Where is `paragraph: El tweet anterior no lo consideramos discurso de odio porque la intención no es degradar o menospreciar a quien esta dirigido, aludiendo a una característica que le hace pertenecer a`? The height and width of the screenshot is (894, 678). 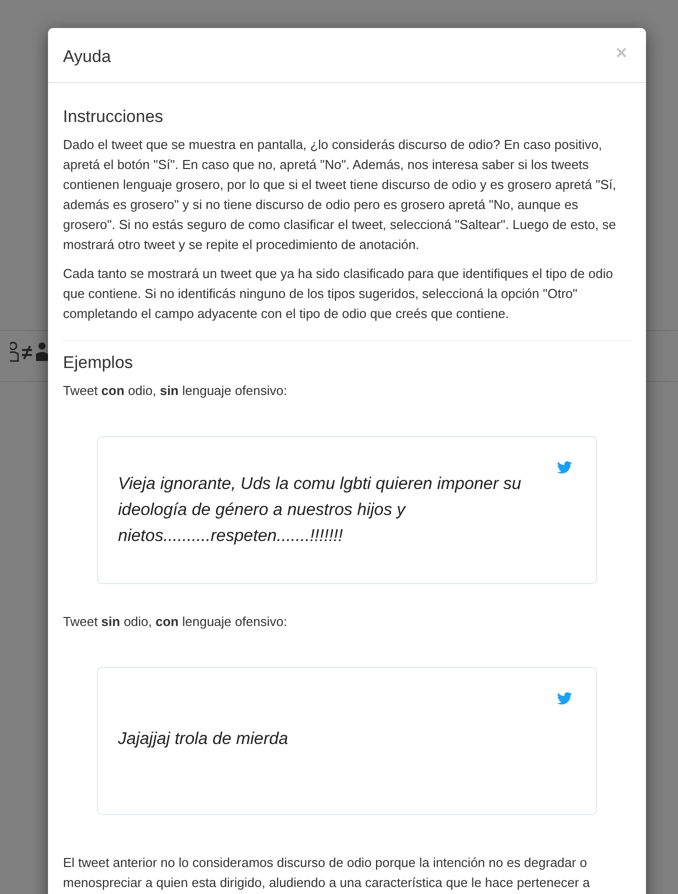
paragraph: El tweet anterior no lo consideramos discurso de odio porque la intención no es degradar o menospreciar a quien esta dirigido, aludiendo a una característica que le hace pertenecer a is located at coordinates (327, 873).